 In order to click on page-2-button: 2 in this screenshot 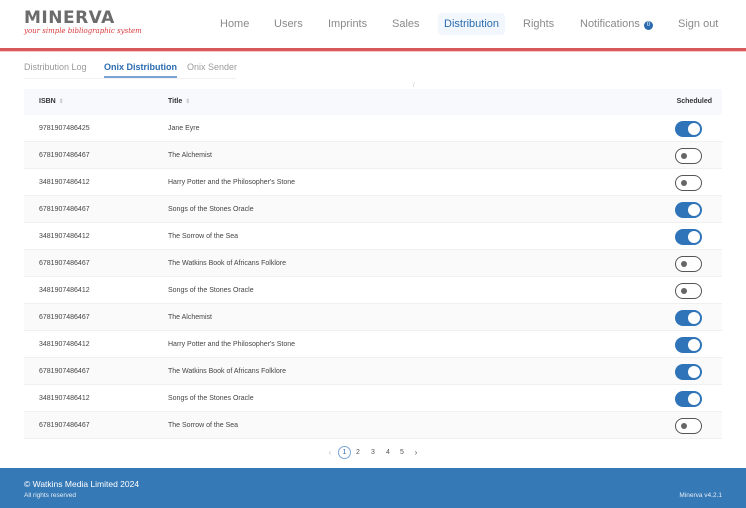, I will do `click(358, 453)`.